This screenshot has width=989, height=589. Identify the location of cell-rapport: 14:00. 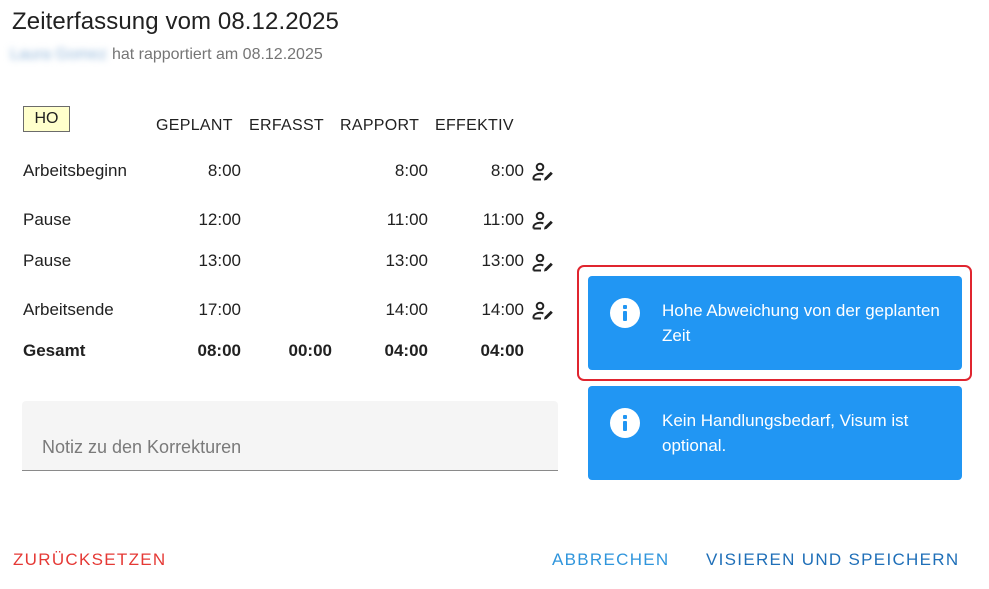
(406, 309).